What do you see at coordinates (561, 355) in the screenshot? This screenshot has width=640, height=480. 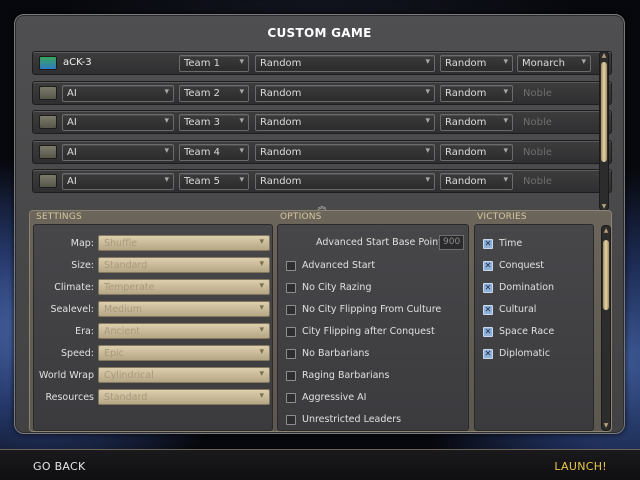 I see `victory-diplomatic: ✕ Diplomatic` at bounding box center [561, 355].